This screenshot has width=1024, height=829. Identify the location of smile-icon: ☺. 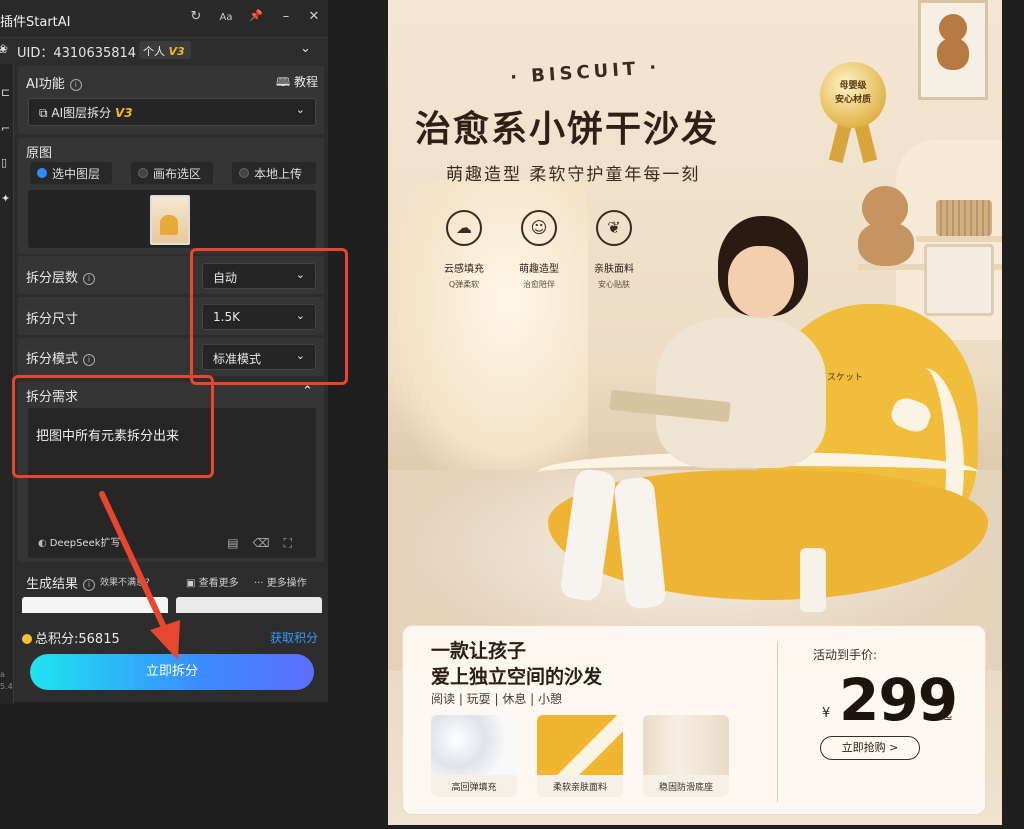
(539, 228).